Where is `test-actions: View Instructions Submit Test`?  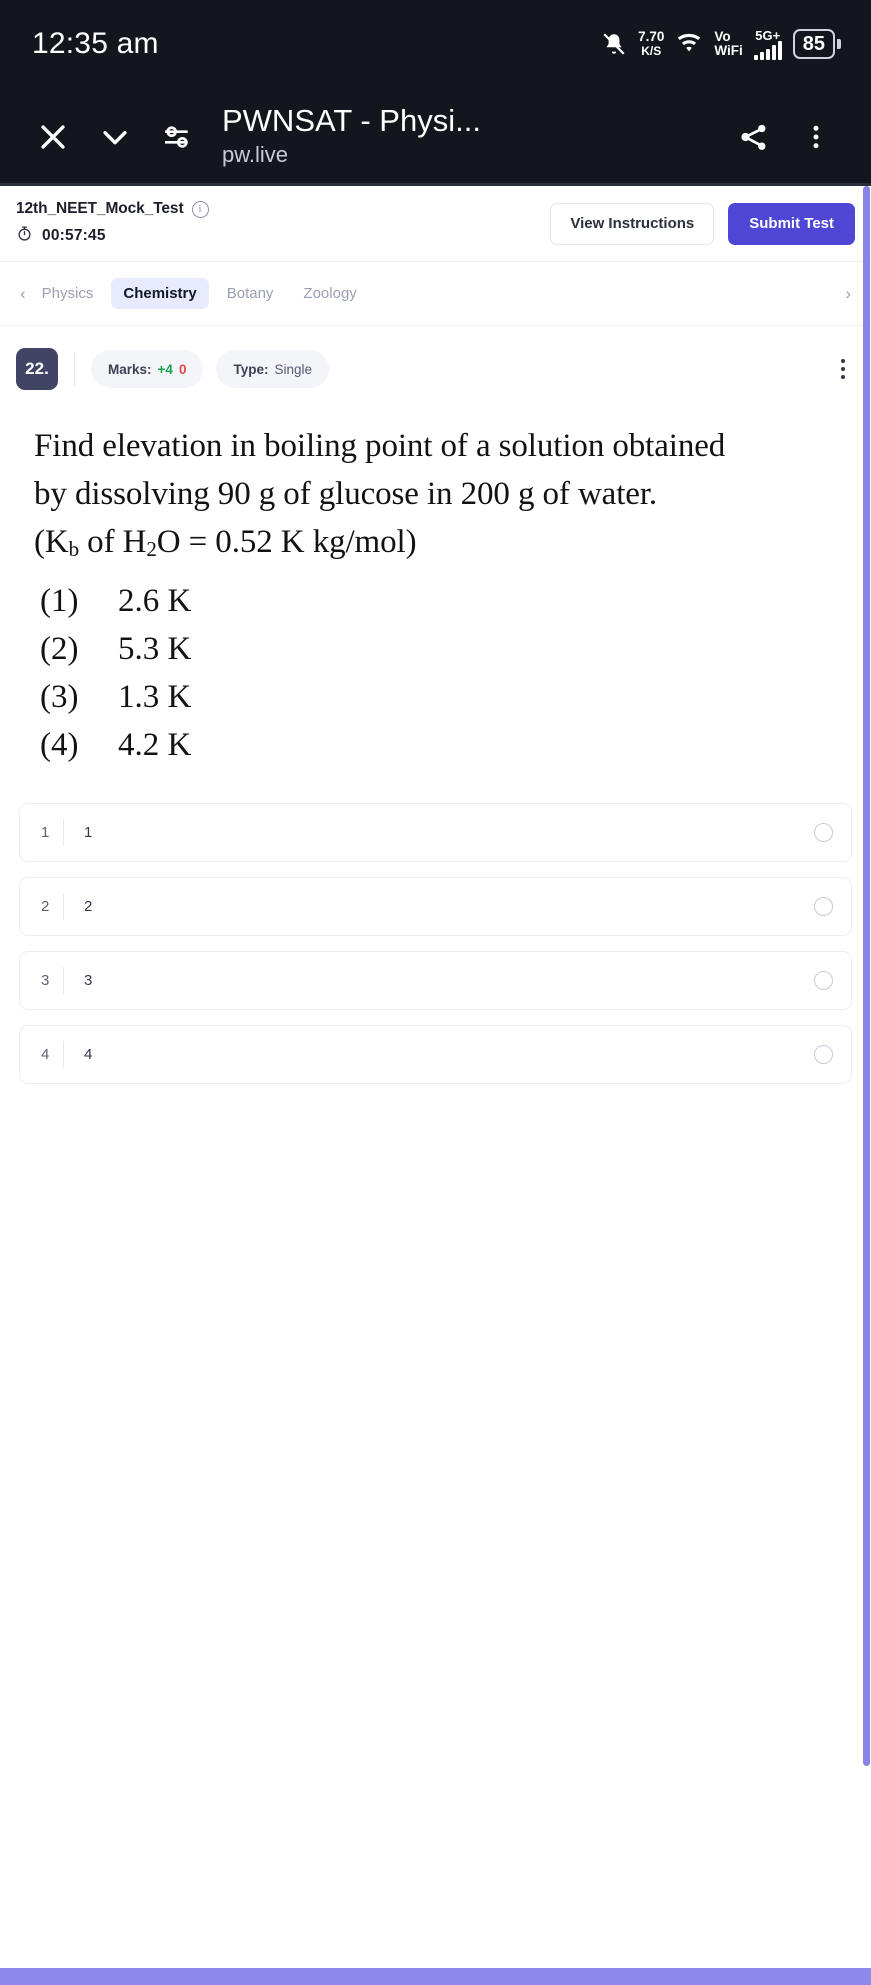
test-actions: View Instructions Submit Test is located at coordinates (702, 223).